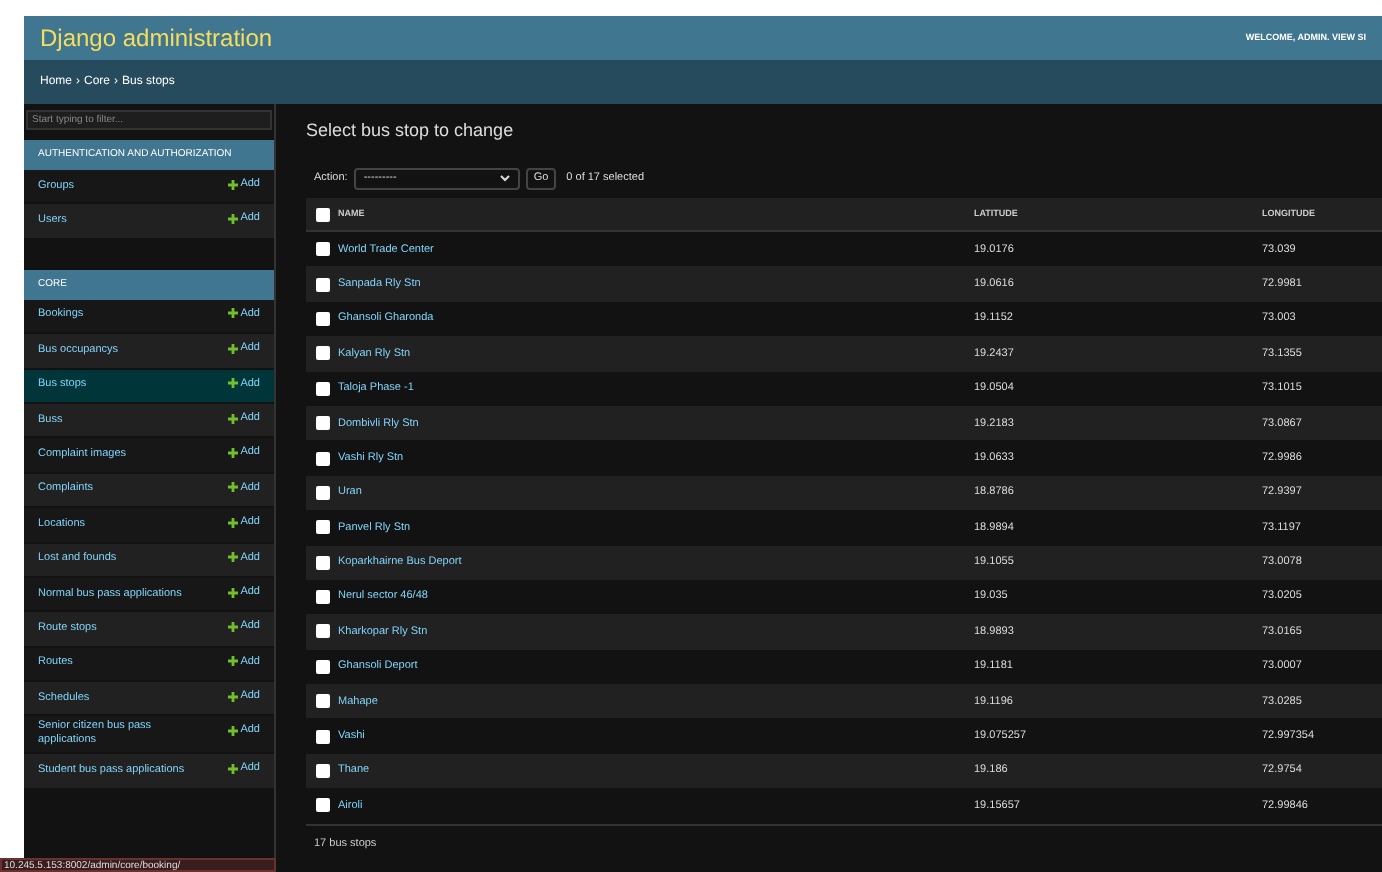 This screenshot has height=872, width=1382. What do you see at coordinates (504, 178) in the screenshot?
I see `chevron-down-icon` at bounding box center [504, 178].